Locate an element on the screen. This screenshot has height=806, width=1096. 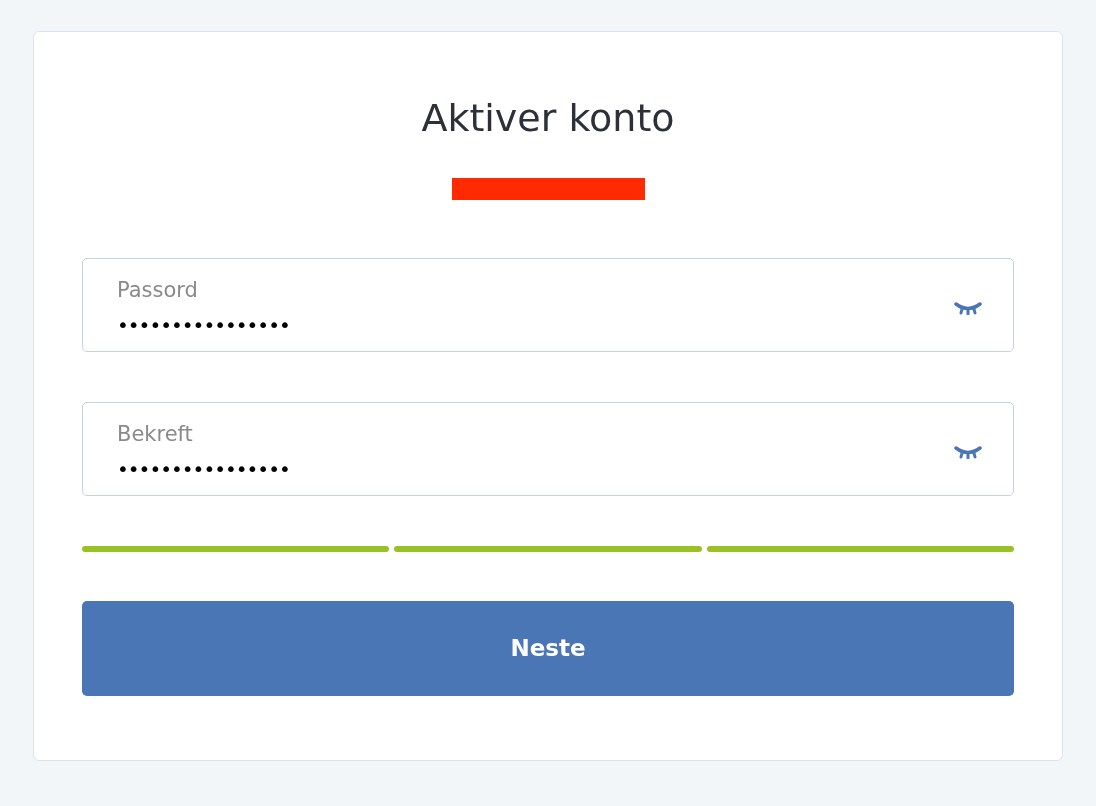
page-title: Aktiver konto is located at coordinates (548, 118).